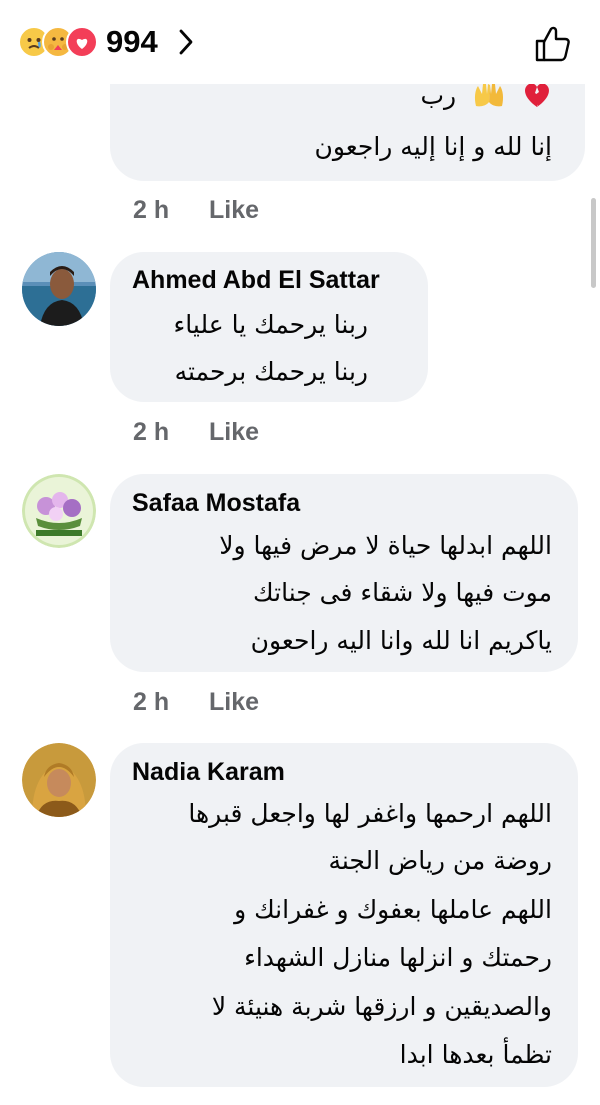 The image size is (600, 1105). I want to click on commenter-name: Nadia Karam, so click(208, 772).